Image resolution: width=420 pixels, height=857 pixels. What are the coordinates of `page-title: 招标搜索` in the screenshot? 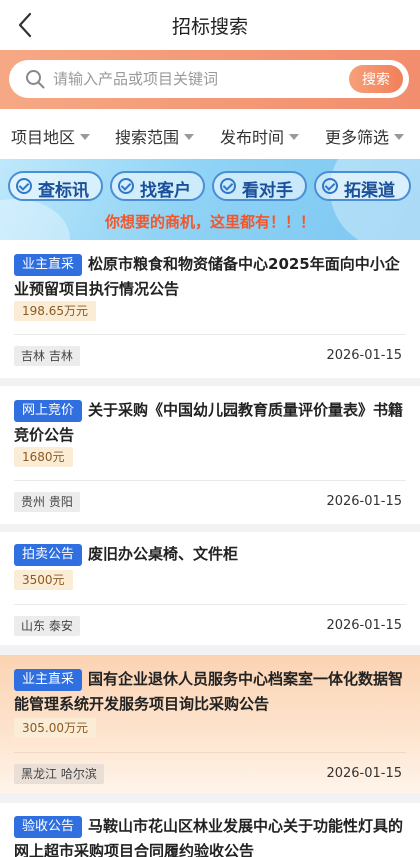 It's located at (209, 27).